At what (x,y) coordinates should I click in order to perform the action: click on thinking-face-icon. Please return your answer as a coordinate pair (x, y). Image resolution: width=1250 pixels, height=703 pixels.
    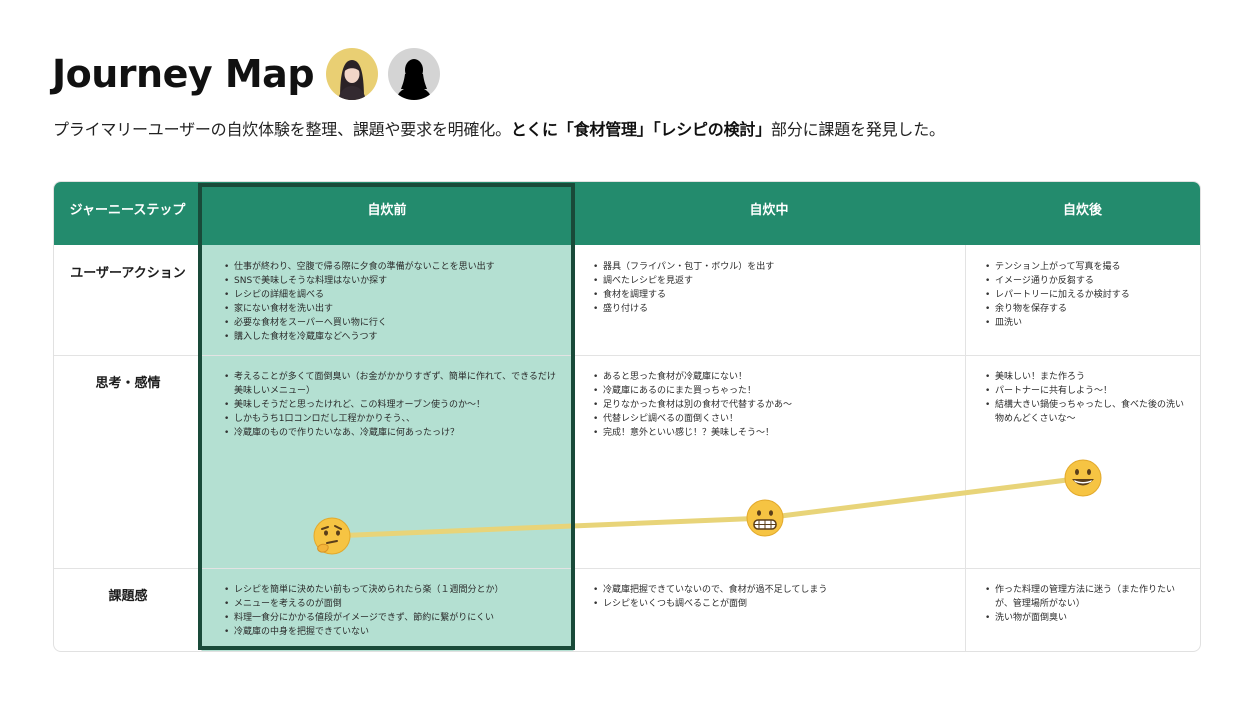
    Looking at the image, I should click on (332, 536).